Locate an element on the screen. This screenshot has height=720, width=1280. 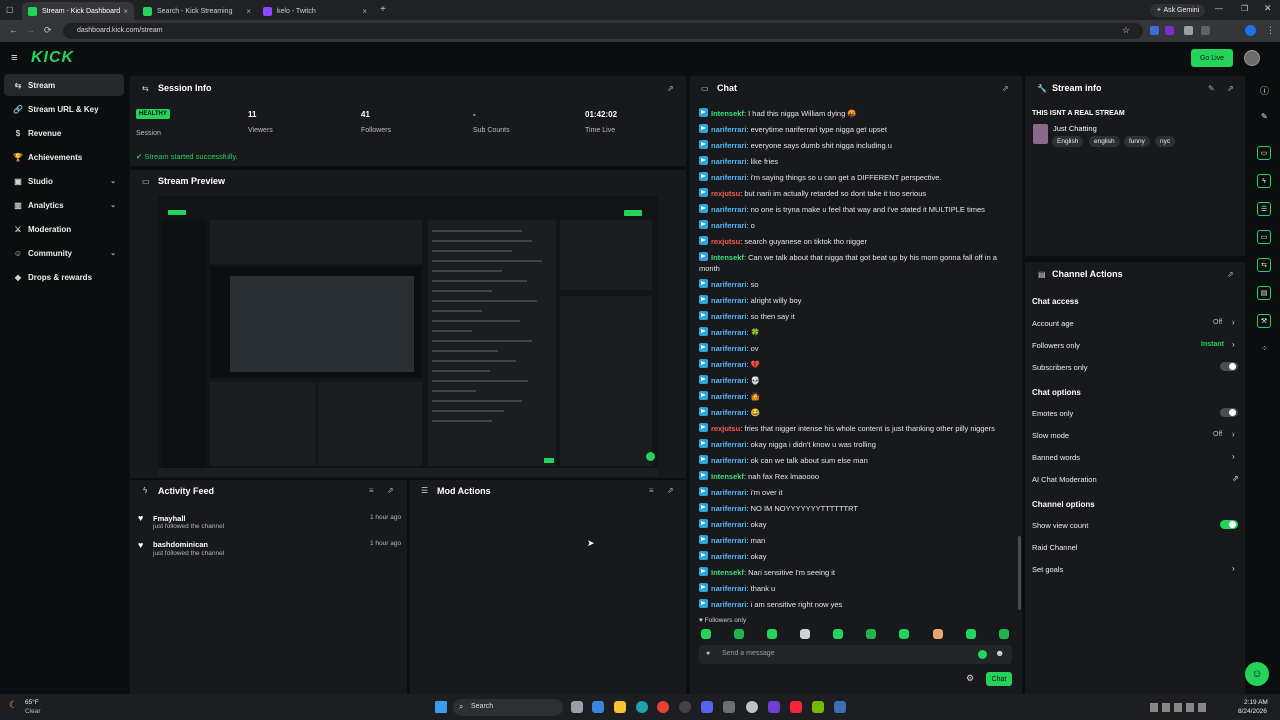
category-name: Just Chatting is located at coordinates (1075, 128).